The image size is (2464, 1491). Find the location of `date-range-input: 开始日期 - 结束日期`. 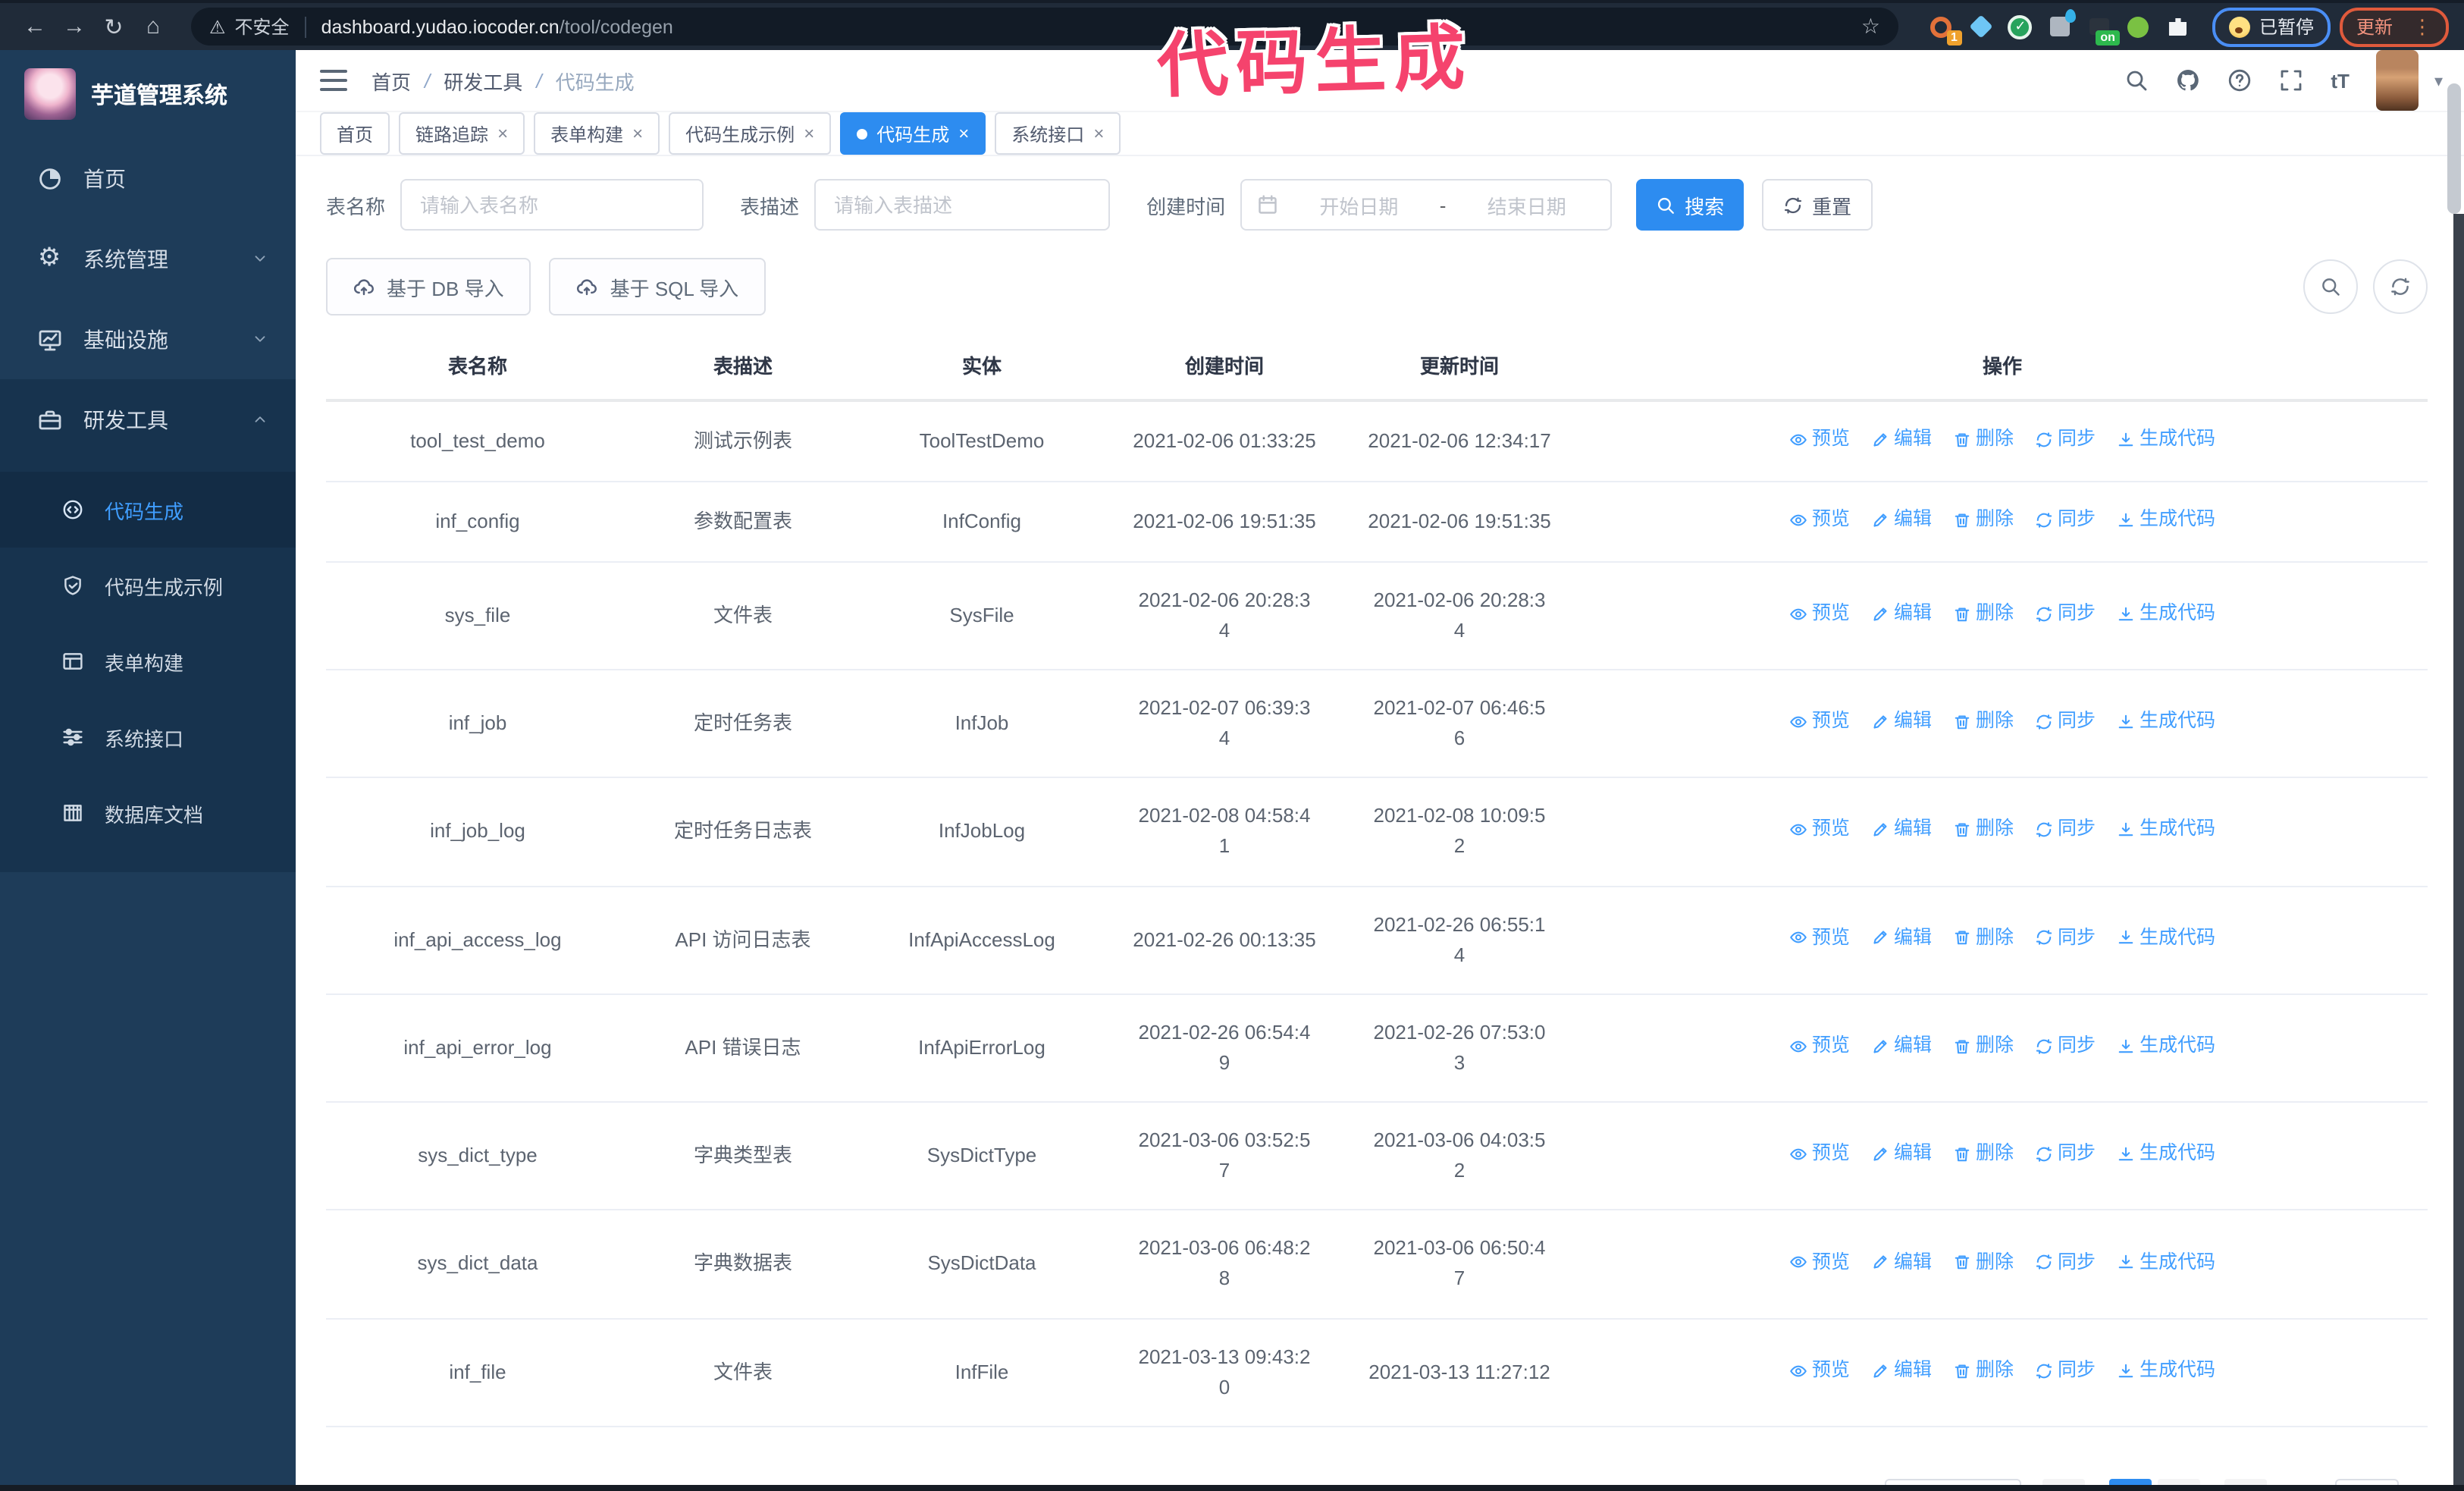

date-range-input: 开始日期 - 结束日期 is located at coordinates (1427, 205).